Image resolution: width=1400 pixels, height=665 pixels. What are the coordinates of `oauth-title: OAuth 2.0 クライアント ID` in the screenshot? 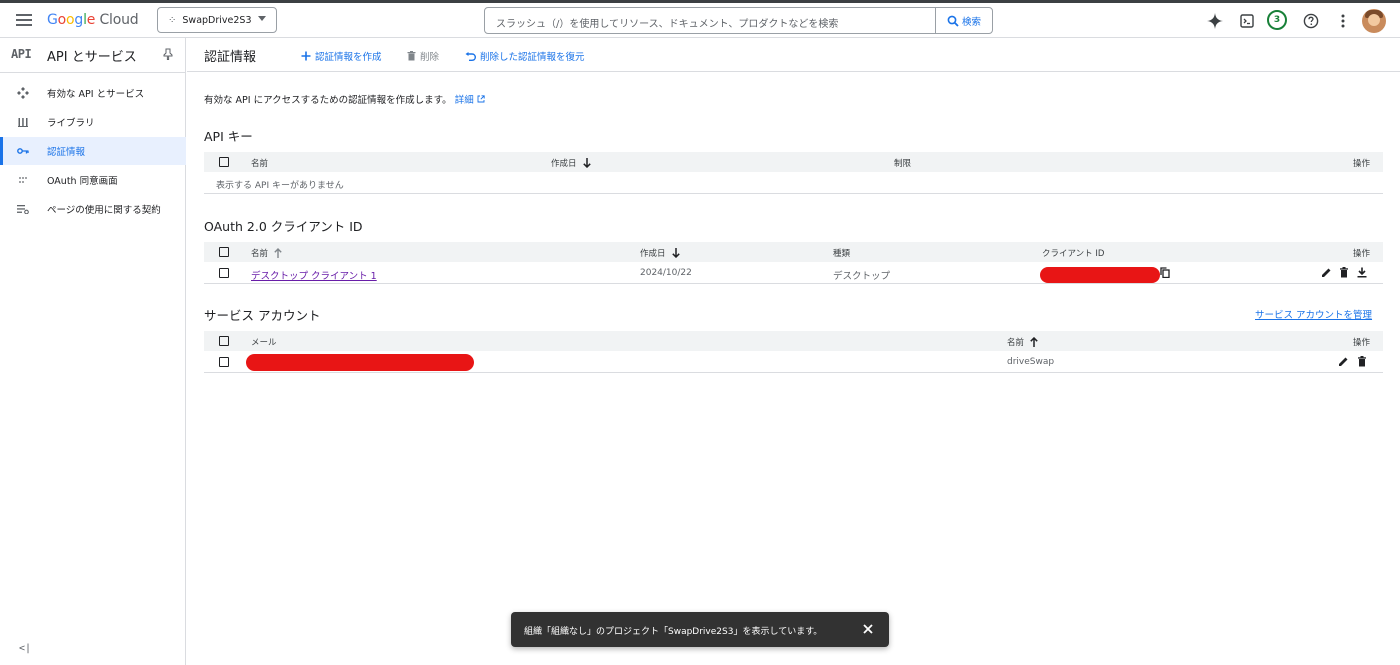 It's located at (283, 226).